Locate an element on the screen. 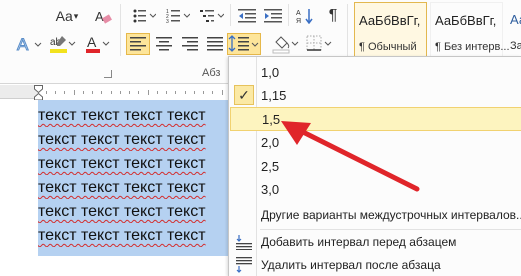 This screenshot has width=521, height=276. font-color-icon: A is located at coordinates (98, 43).